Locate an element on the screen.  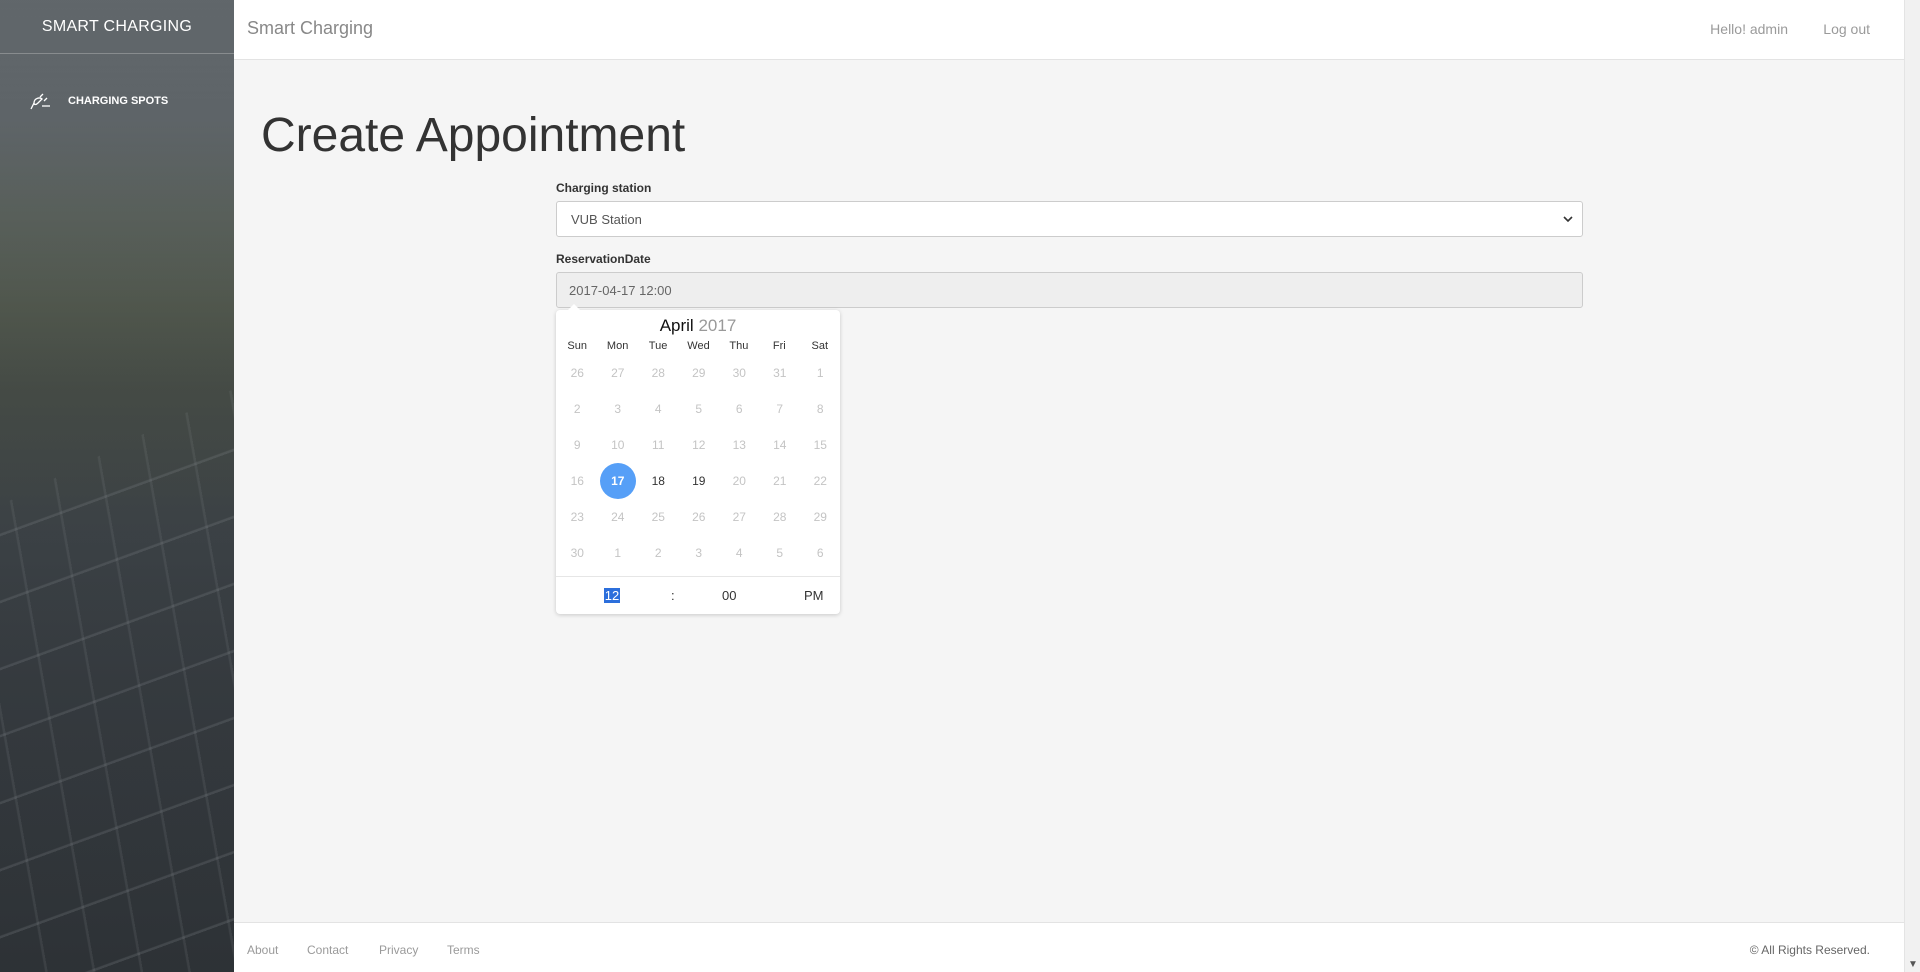
calendar-day: 24 is located at coordinates (618, 517).